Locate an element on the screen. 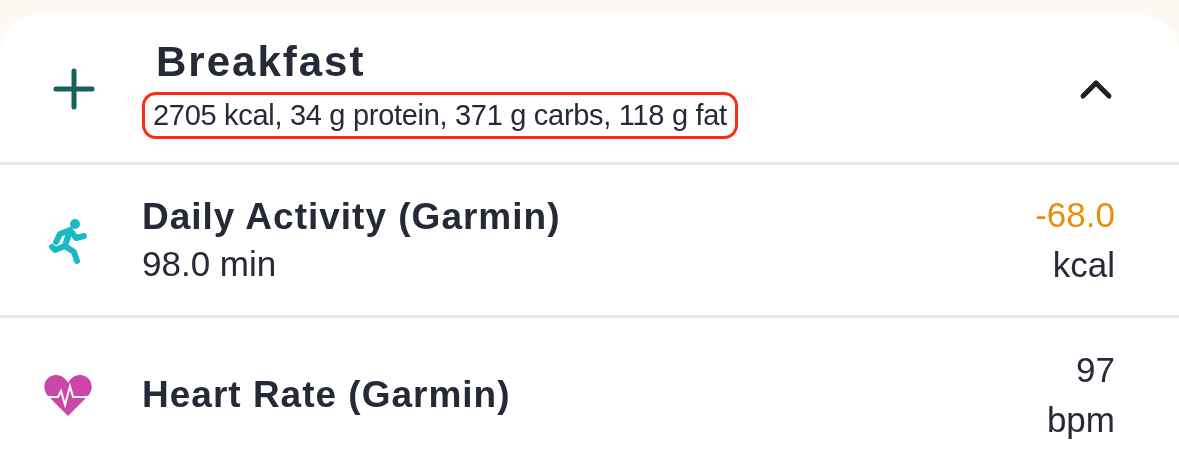 This screenshot has height=463, width=1179. chevron-icon is located at coordinates (1096, 88).